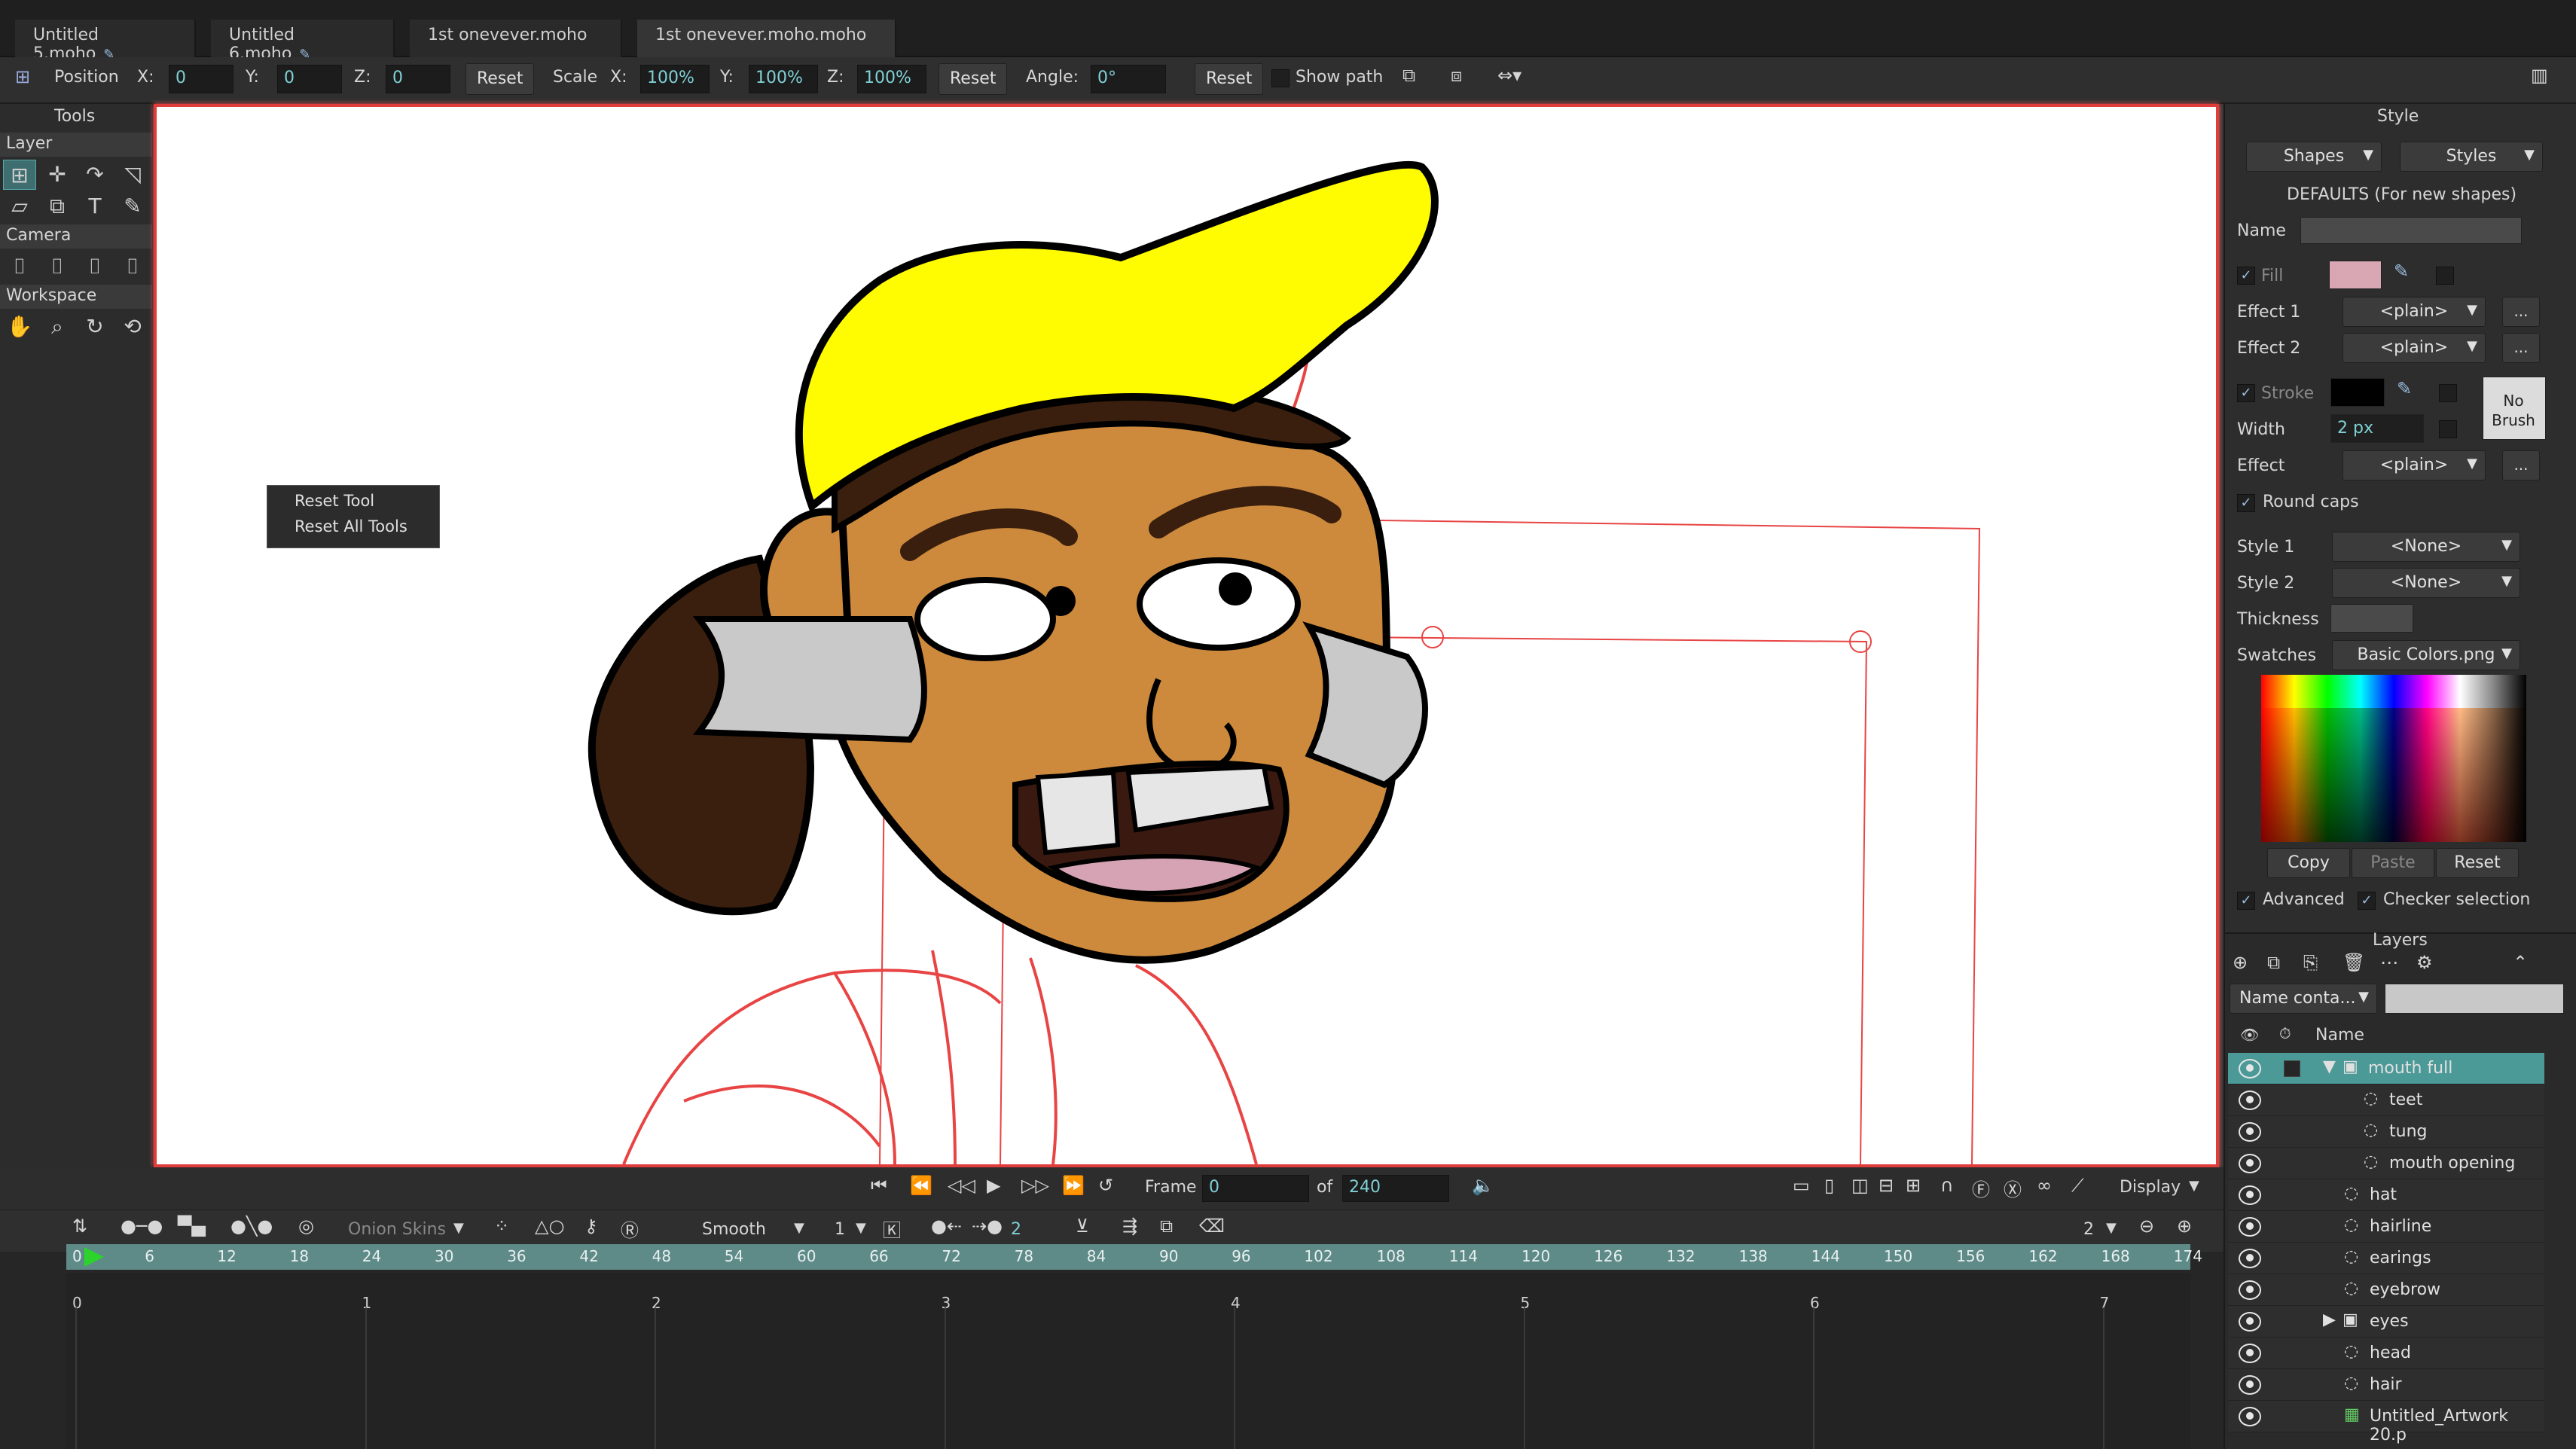 The width and height of the screenshot is (2576, 1449). What do you see at coordinates (974, 79) in the screenshot?
I see `scale-reset-button: Reset` at bounding box center [974, 79].